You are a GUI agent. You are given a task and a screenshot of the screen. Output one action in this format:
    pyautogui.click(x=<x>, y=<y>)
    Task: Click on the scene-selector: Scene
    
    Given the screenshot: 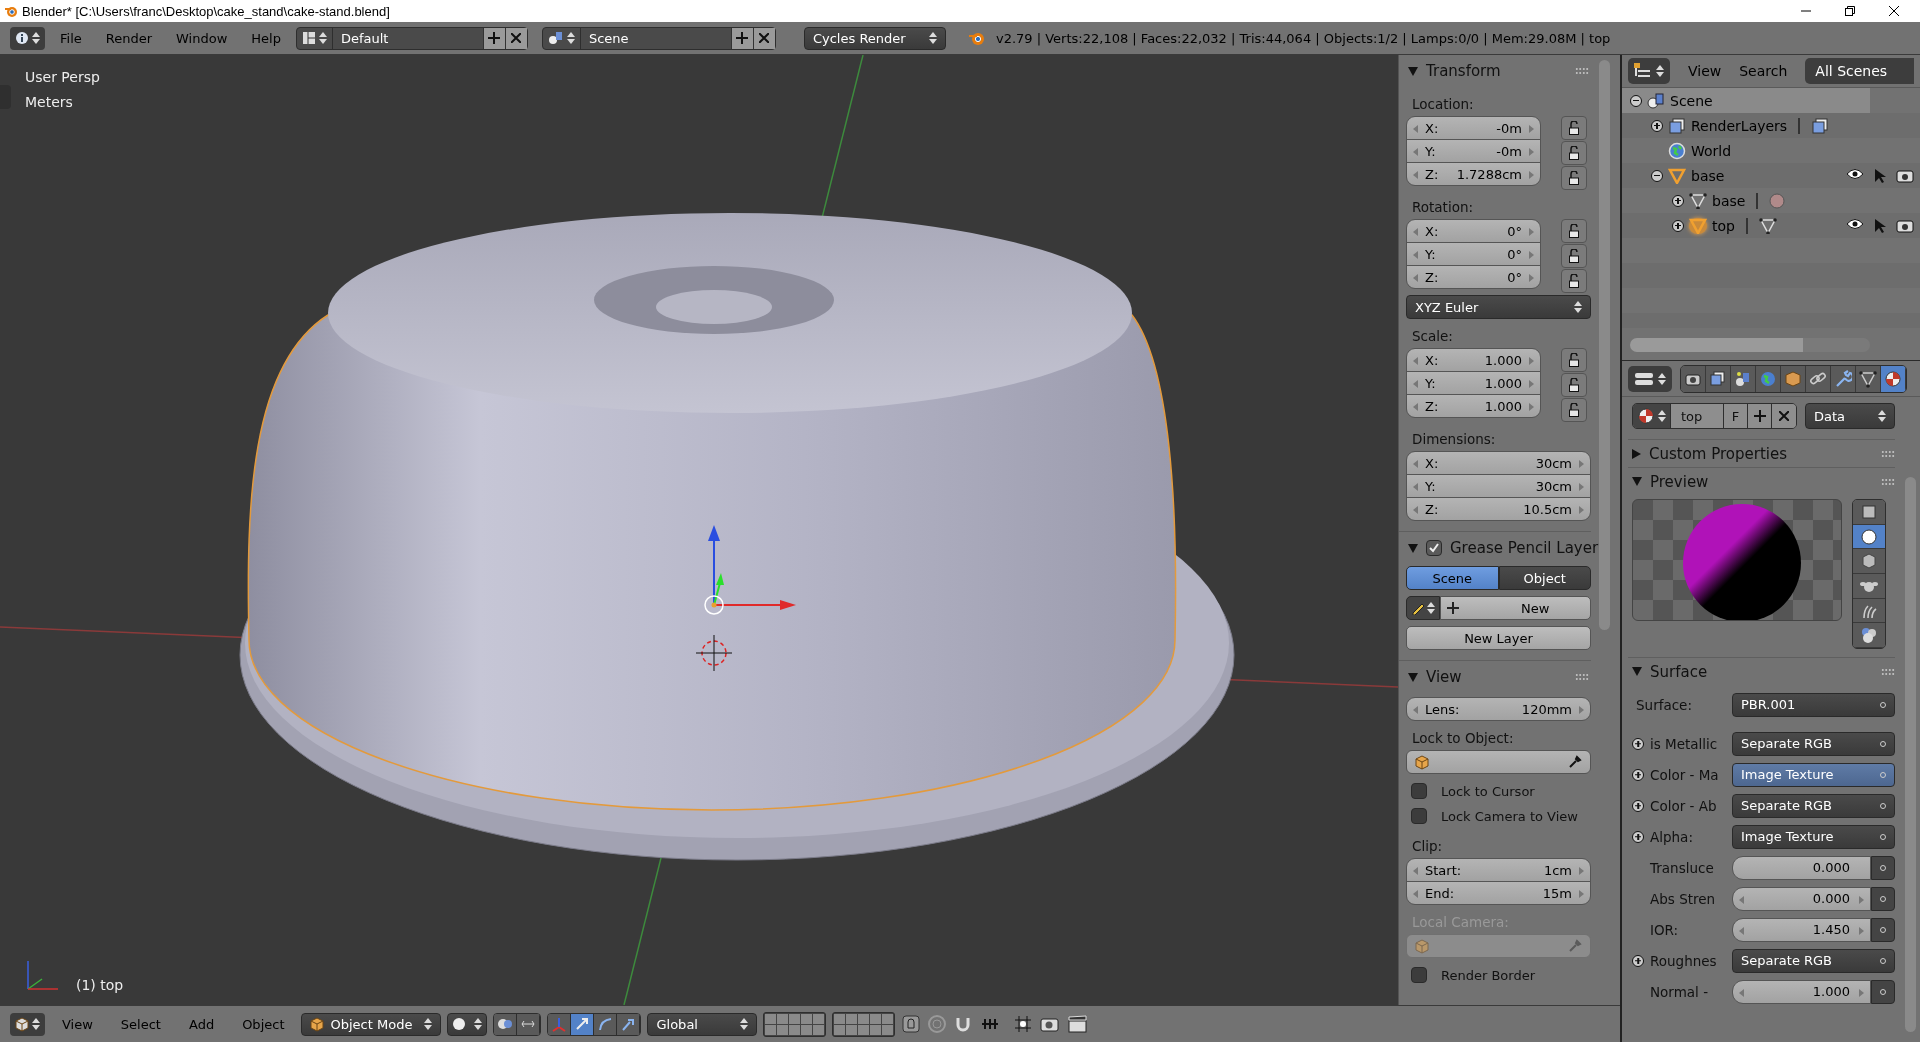 What is the action you would take?
    pyautogui.click(x=658, y=38)
    